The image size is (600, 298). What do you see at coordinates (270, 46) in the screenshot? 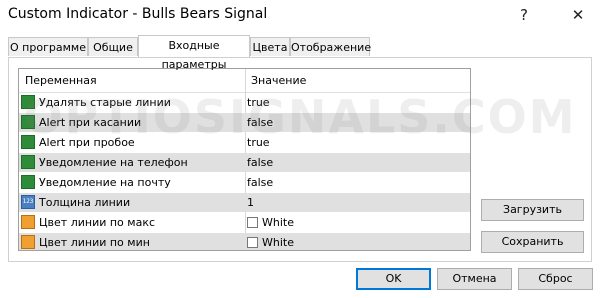
I see `tab-colors: Цвета` at bounding box center [270, 46].